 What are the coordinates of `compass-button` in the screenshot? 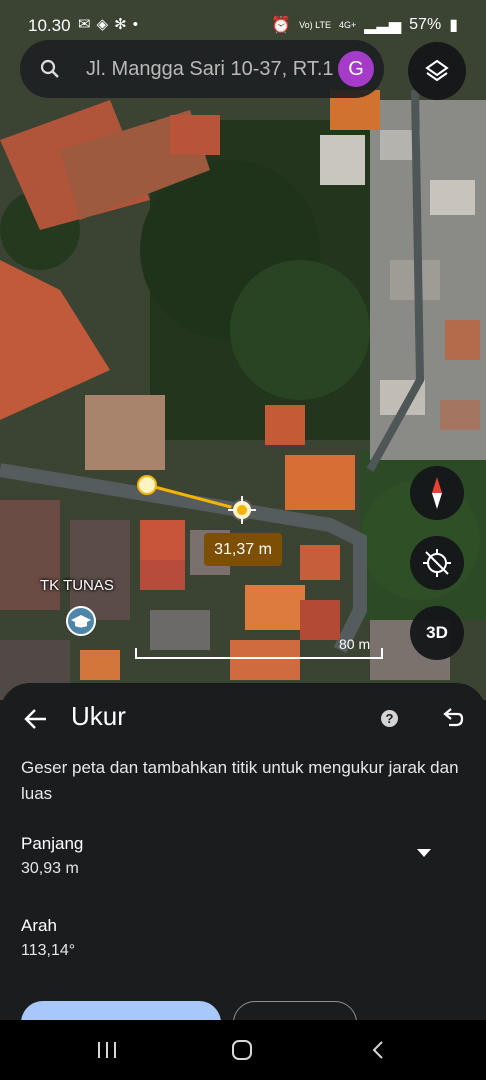 It's located at (437, 493).